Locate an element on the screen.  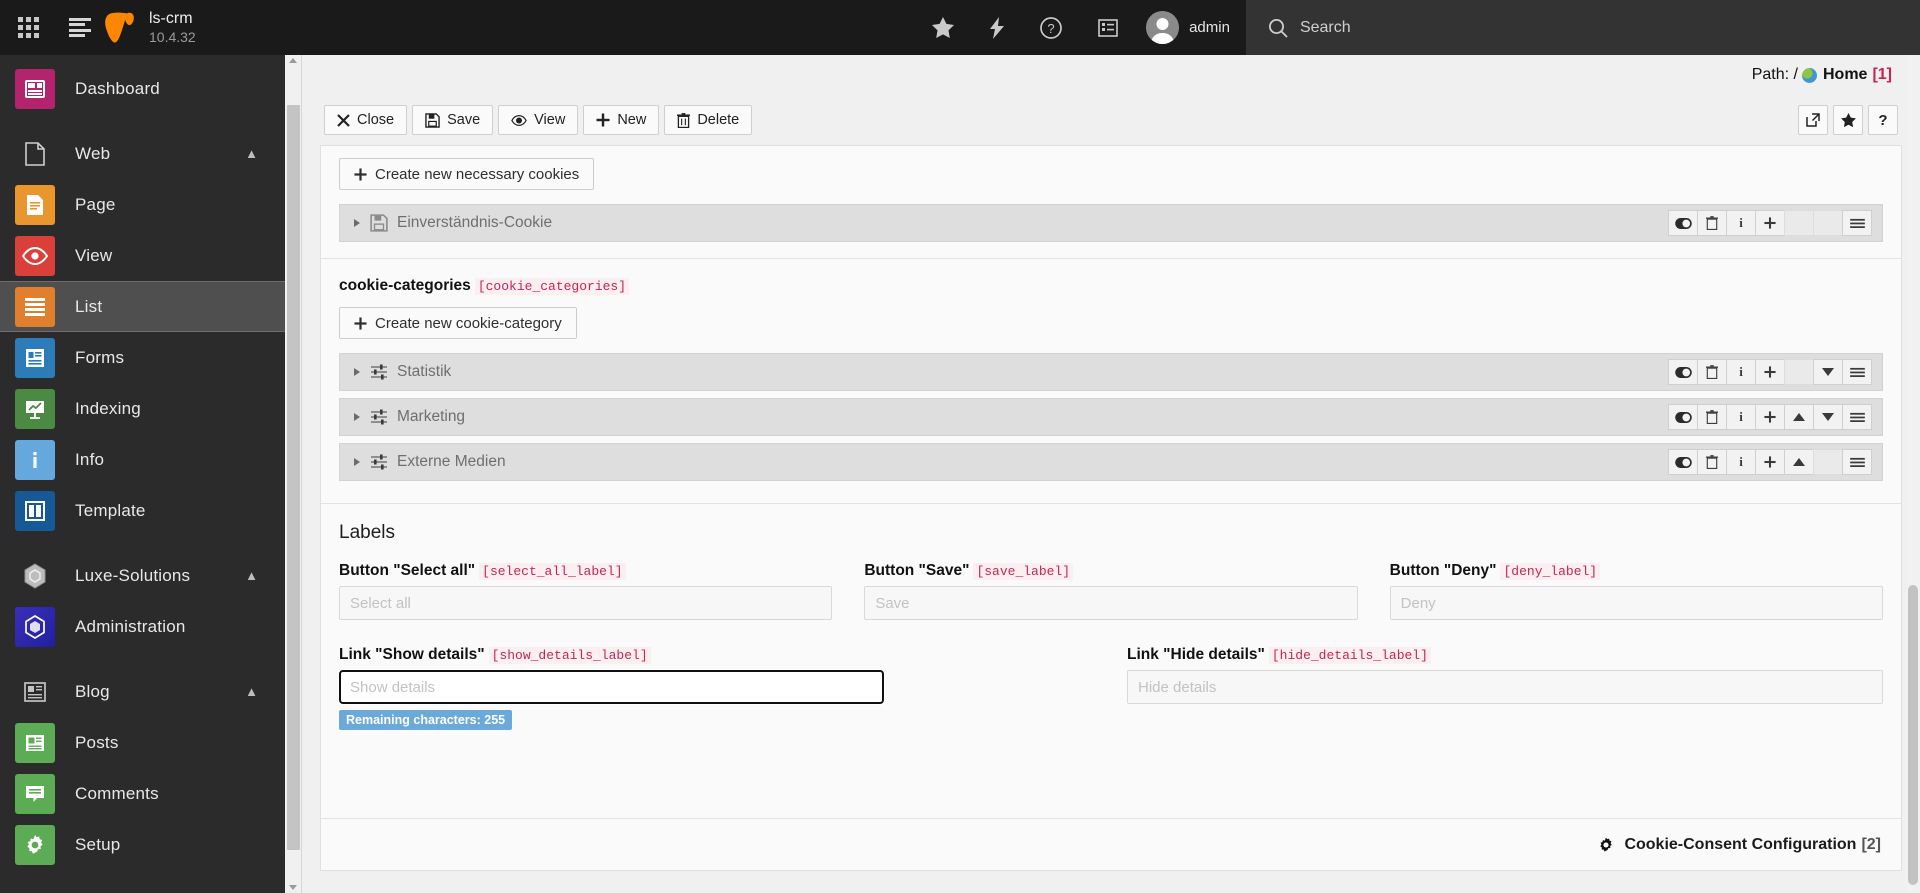
create-cookie-category-button: Create new cookie-category is located at coordinates (458, 323).